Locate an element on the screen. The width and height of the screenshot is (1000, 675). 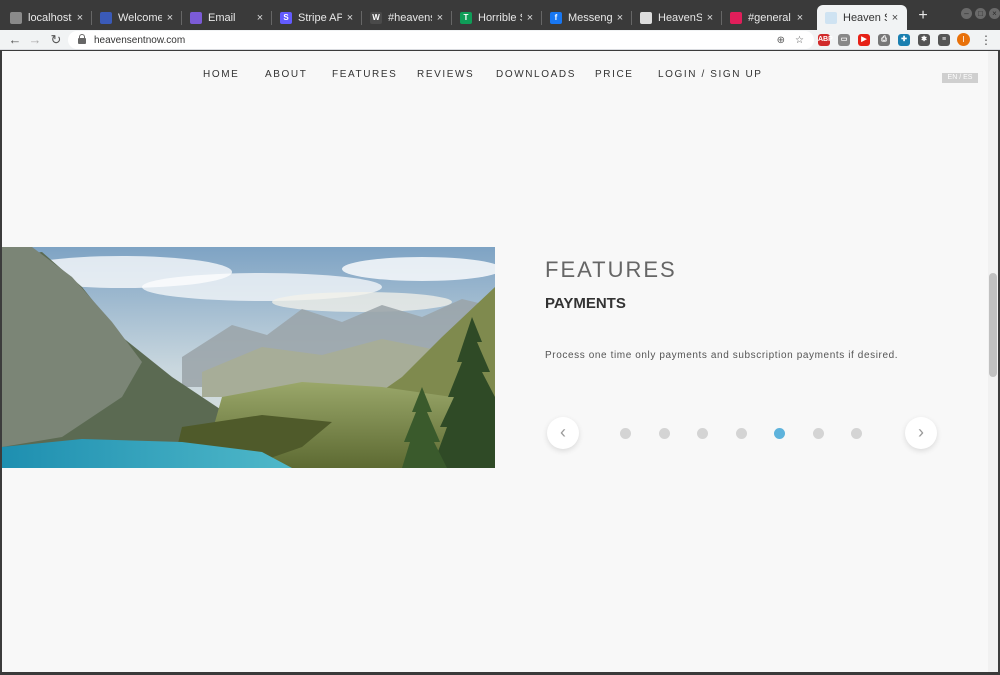
adblock-icon: ABP is located at coordinates (825, 40).